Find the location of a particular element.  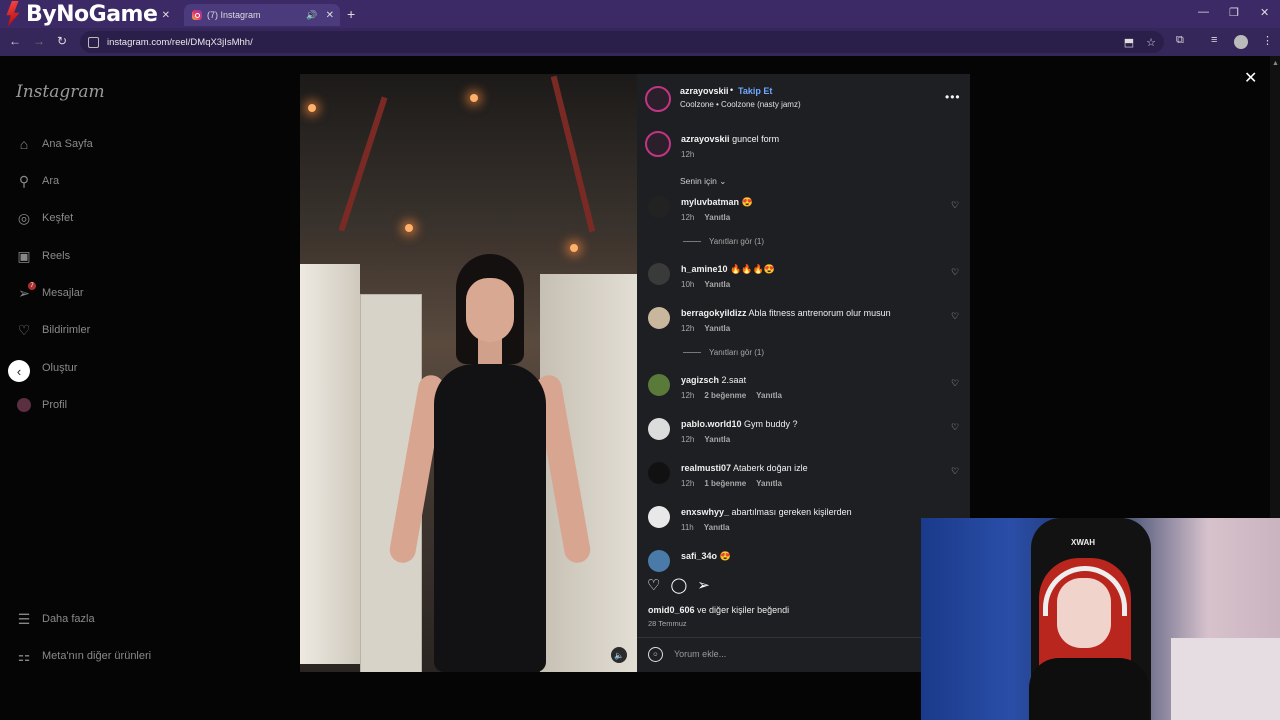

more-options-icon: ••• is located at coordinates (953, 97).